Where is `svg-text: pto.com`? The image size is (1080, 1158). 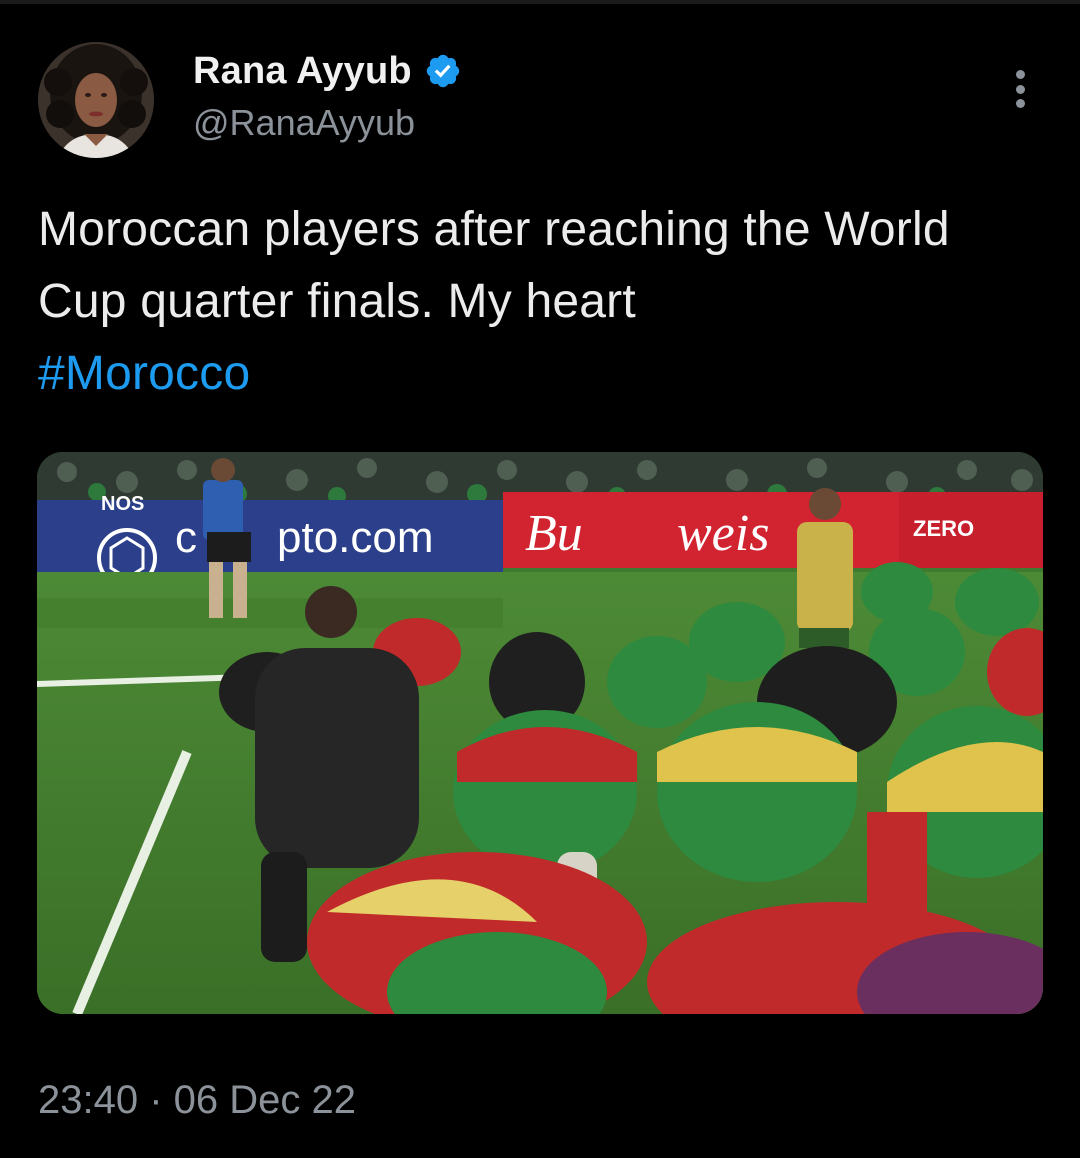
svg-text: pto.com is located at coordinates (355, 537).